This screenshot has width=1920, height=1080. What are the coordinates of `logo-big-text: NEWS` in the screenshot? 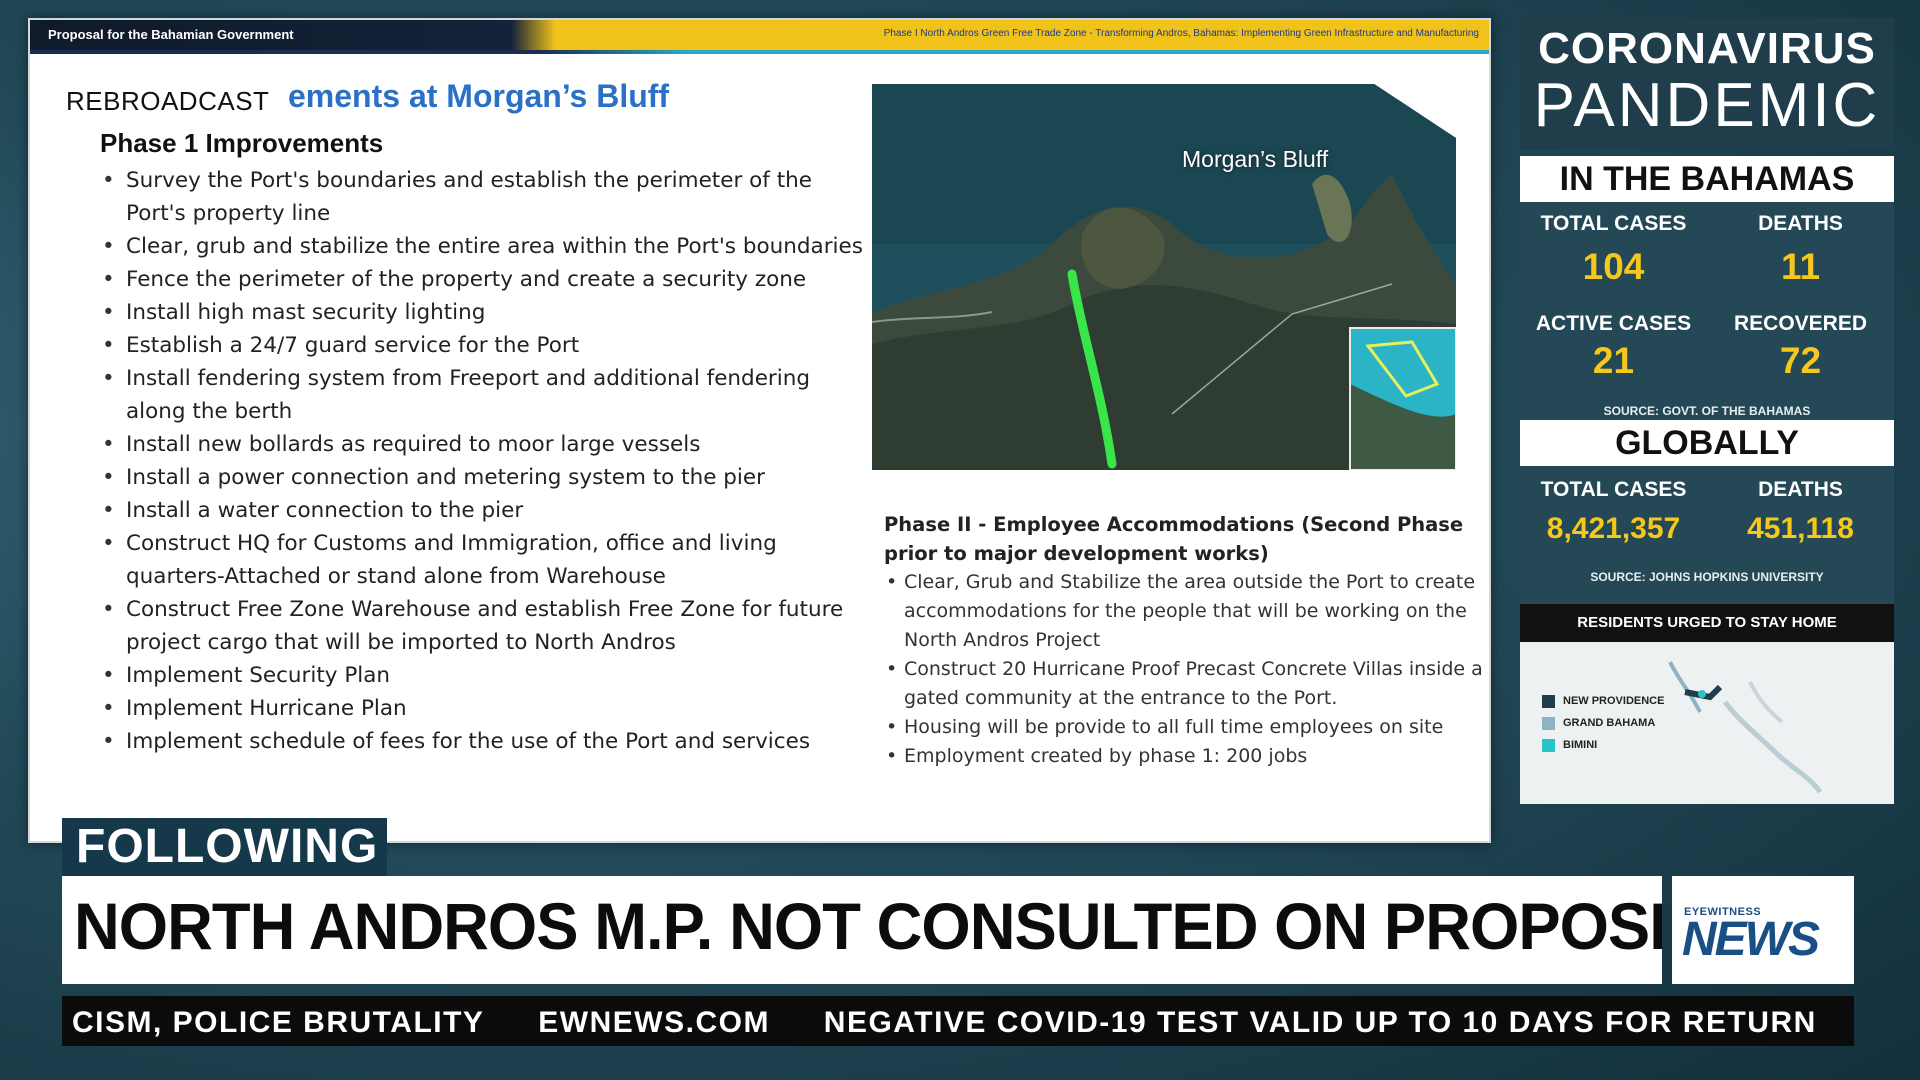 It's located at (1751, 939).